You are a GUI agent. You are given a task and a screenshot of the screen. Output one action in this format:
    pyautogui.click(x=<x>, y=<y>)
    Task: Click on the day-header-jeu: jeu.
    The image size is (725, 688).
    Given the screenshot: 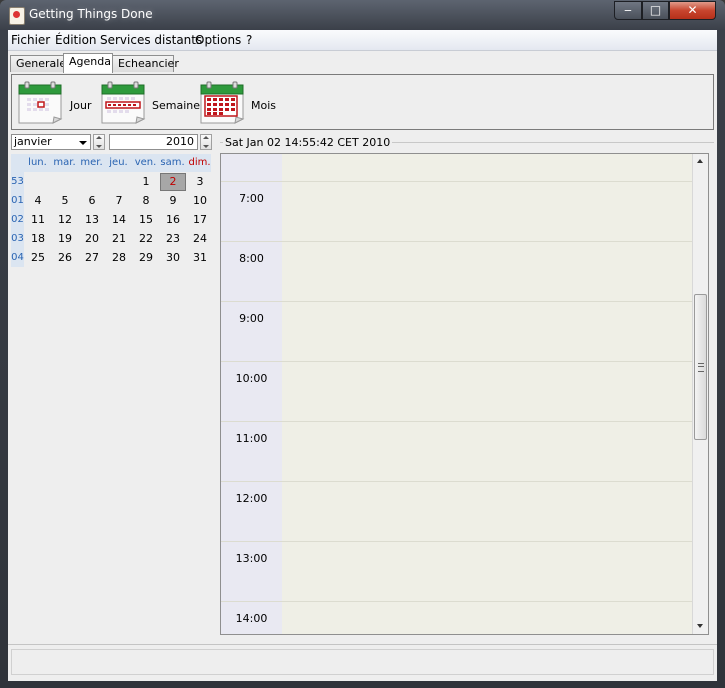 What is the action you would take?
    pyautogui.click(x=118, y=162)
    